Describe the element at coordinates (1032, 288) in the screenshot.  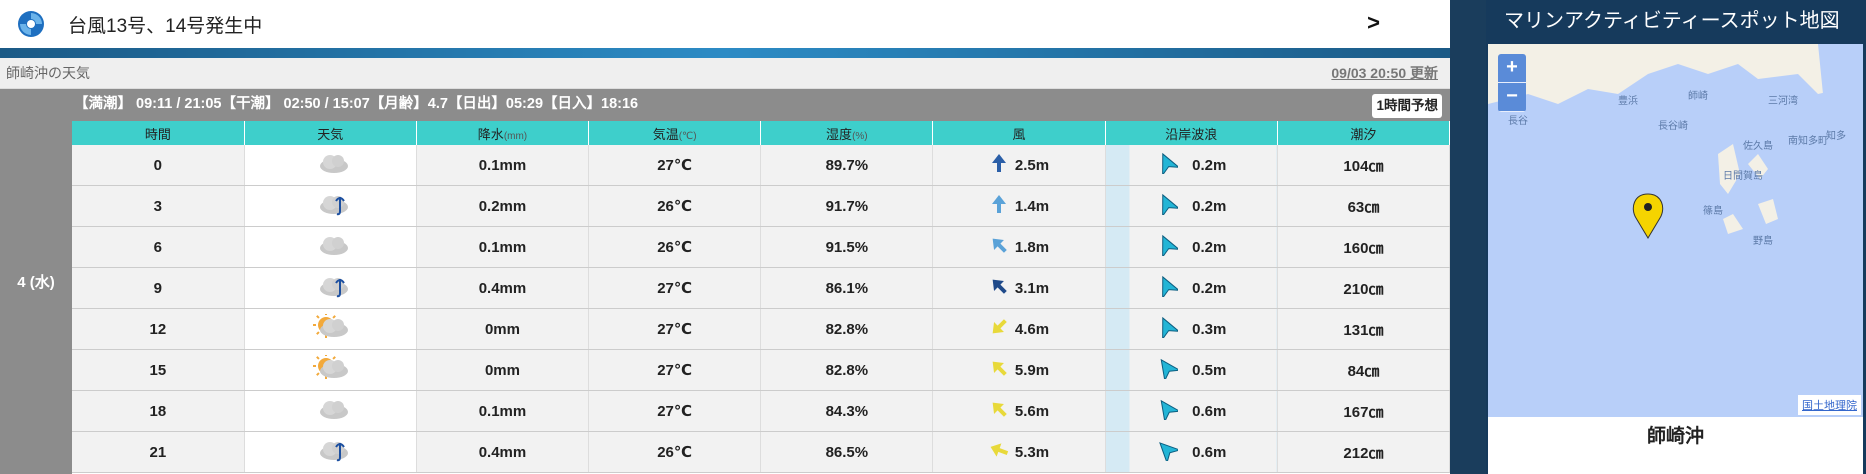
I see `wind-speed: 3.1m` at that location.